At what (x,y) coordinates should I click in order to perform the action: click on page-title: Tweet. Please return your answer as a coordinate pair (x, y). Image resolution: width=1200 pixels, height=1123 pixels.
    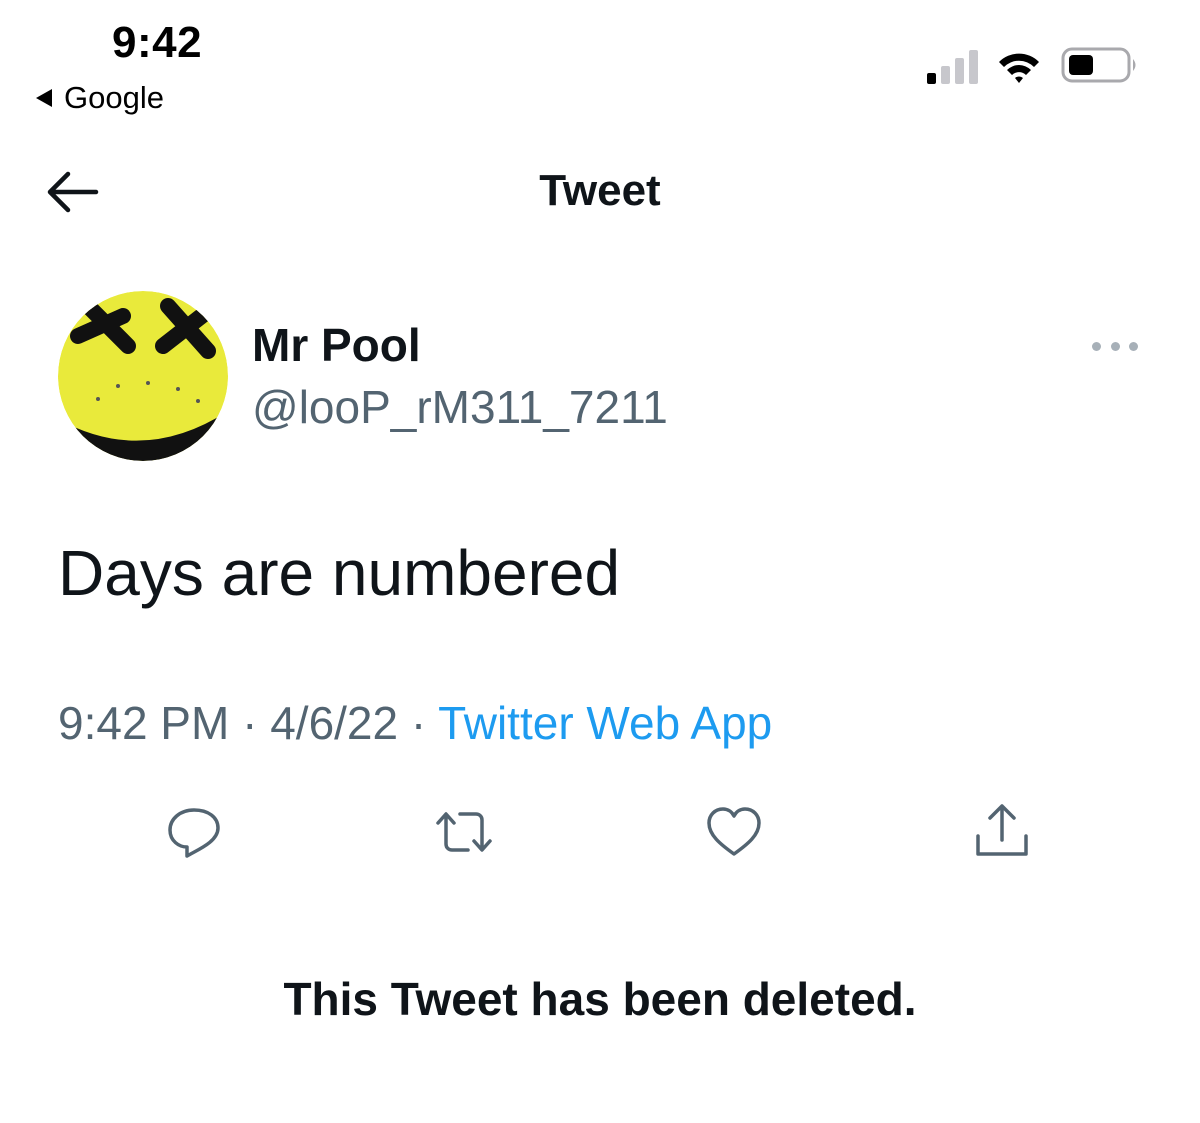
    Looking at the image, I should click on (600, 190).